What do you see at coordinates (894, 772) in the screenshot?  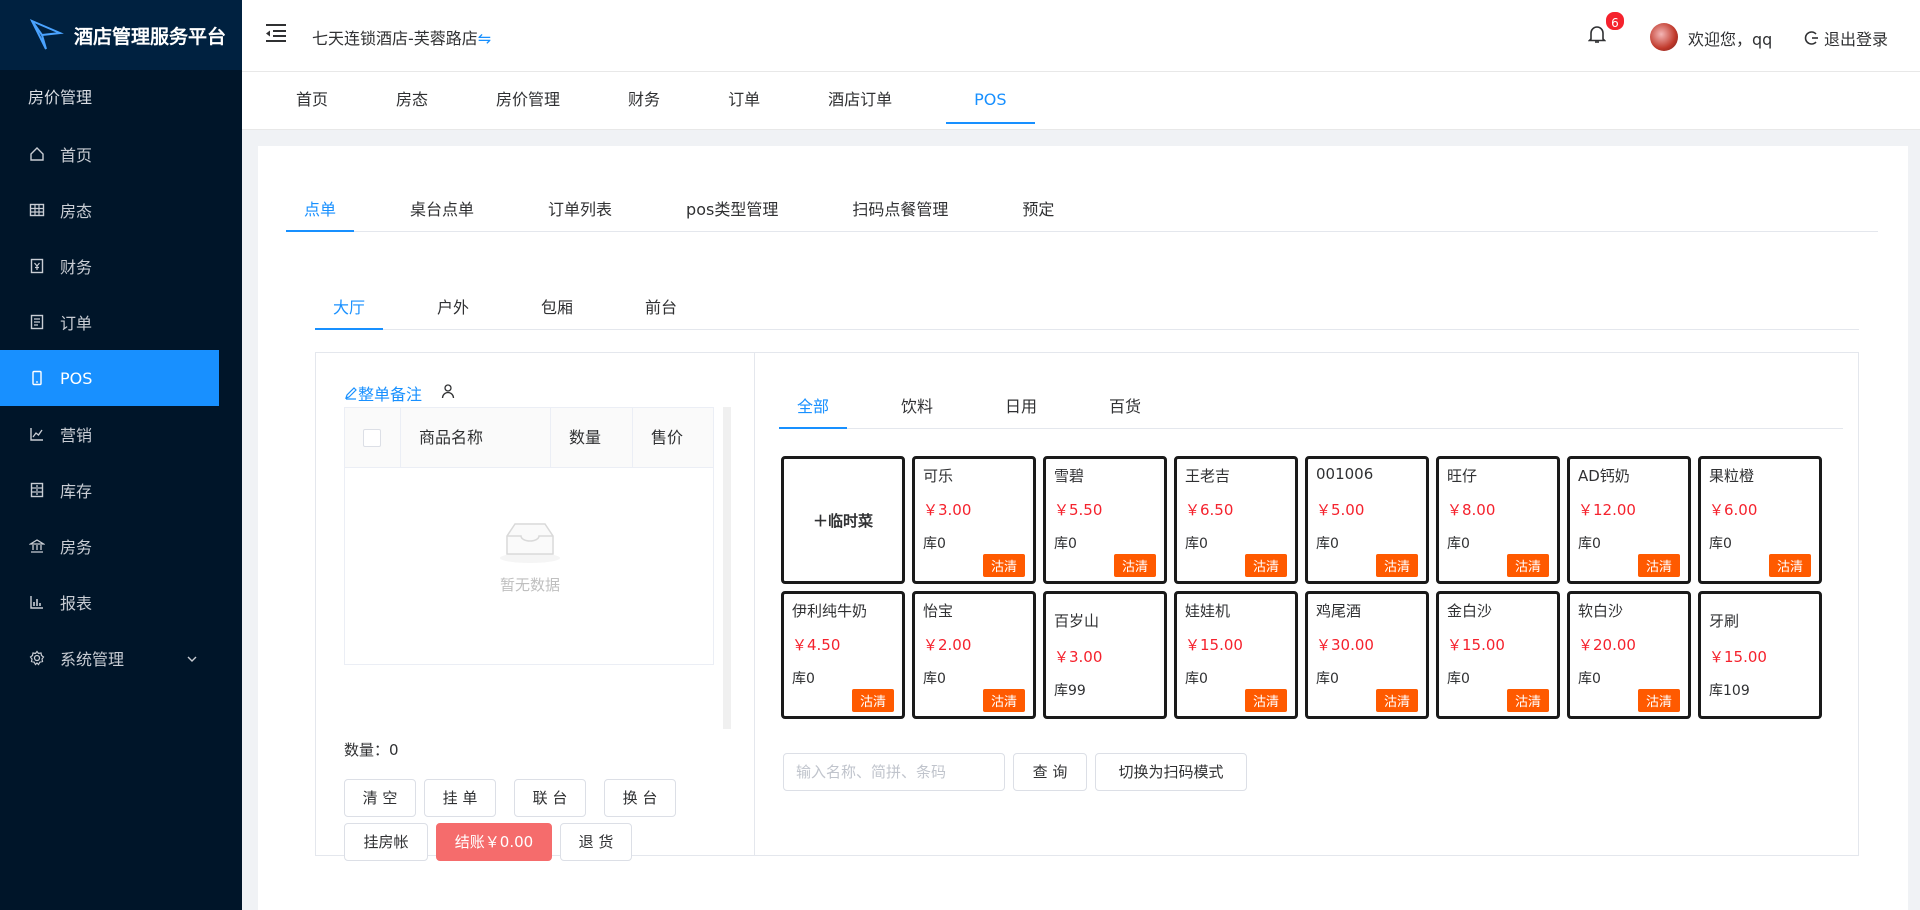 I see `product-search-input: 输入名称、简拼、条码` at bounding box center [894, 772].